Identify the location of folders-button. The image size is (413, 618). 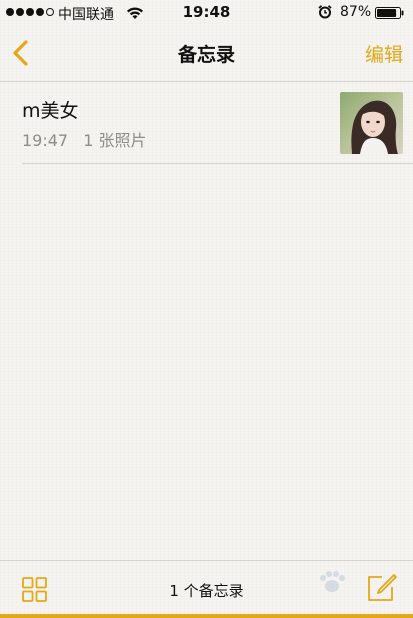
(34, 589).